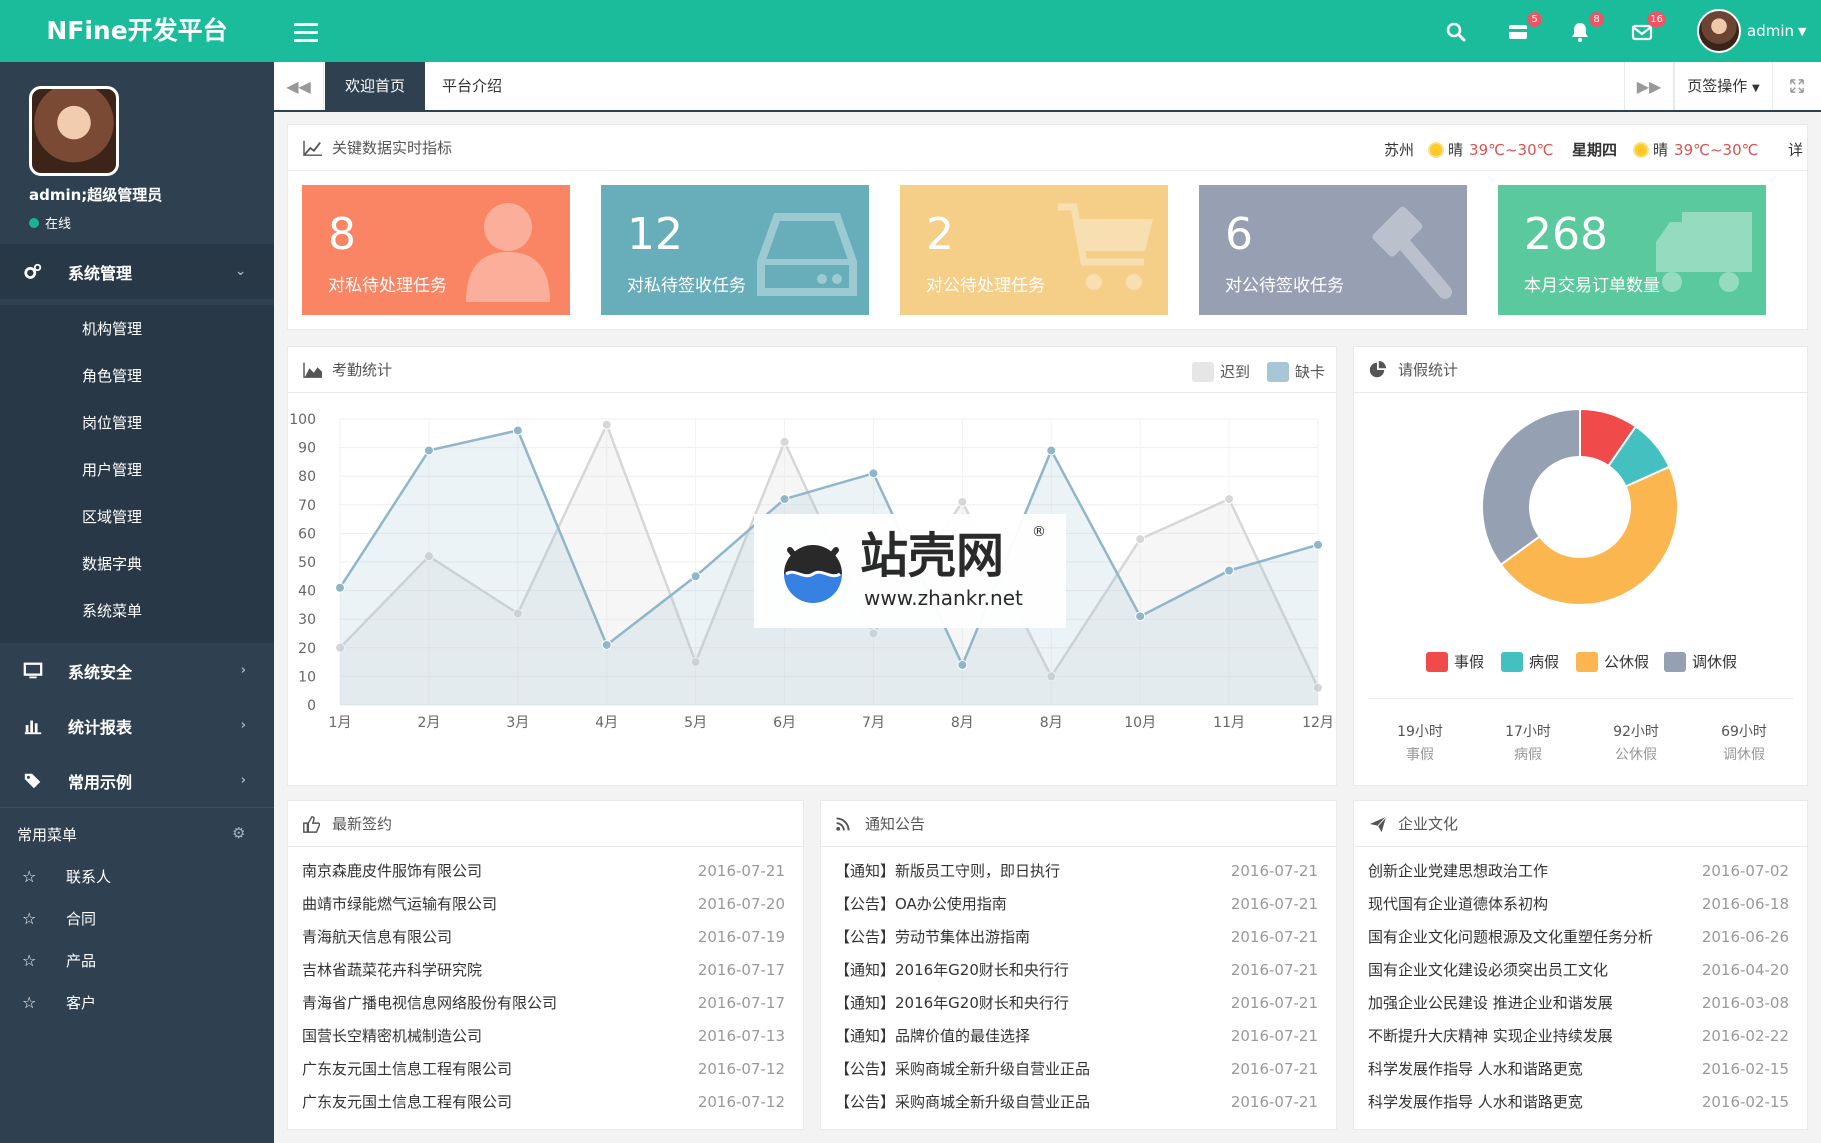  I want to click on panel-title: 通知公告, so click(895, 824).